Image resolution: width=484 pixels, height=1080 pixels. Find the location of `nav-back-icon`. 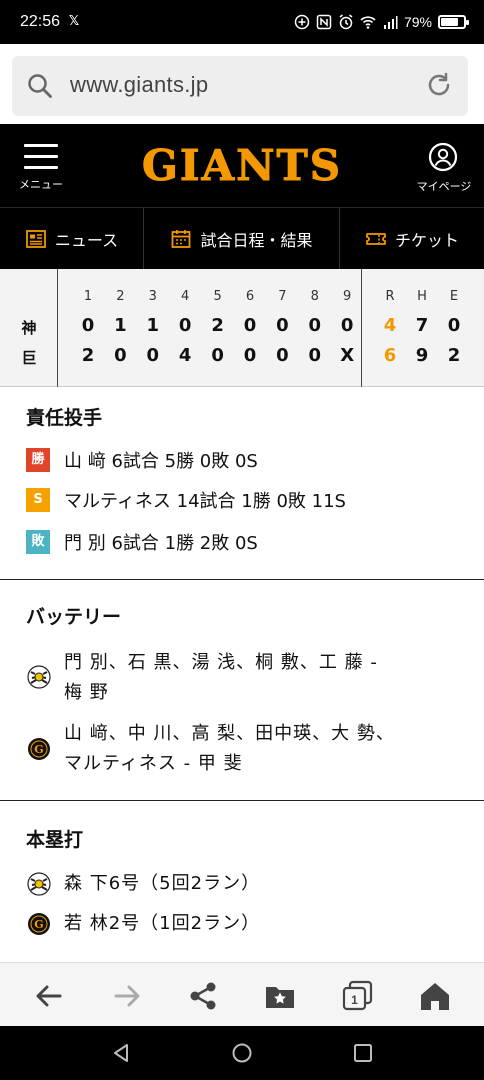

nav-back-icon is located at coordinates (121, 1053).